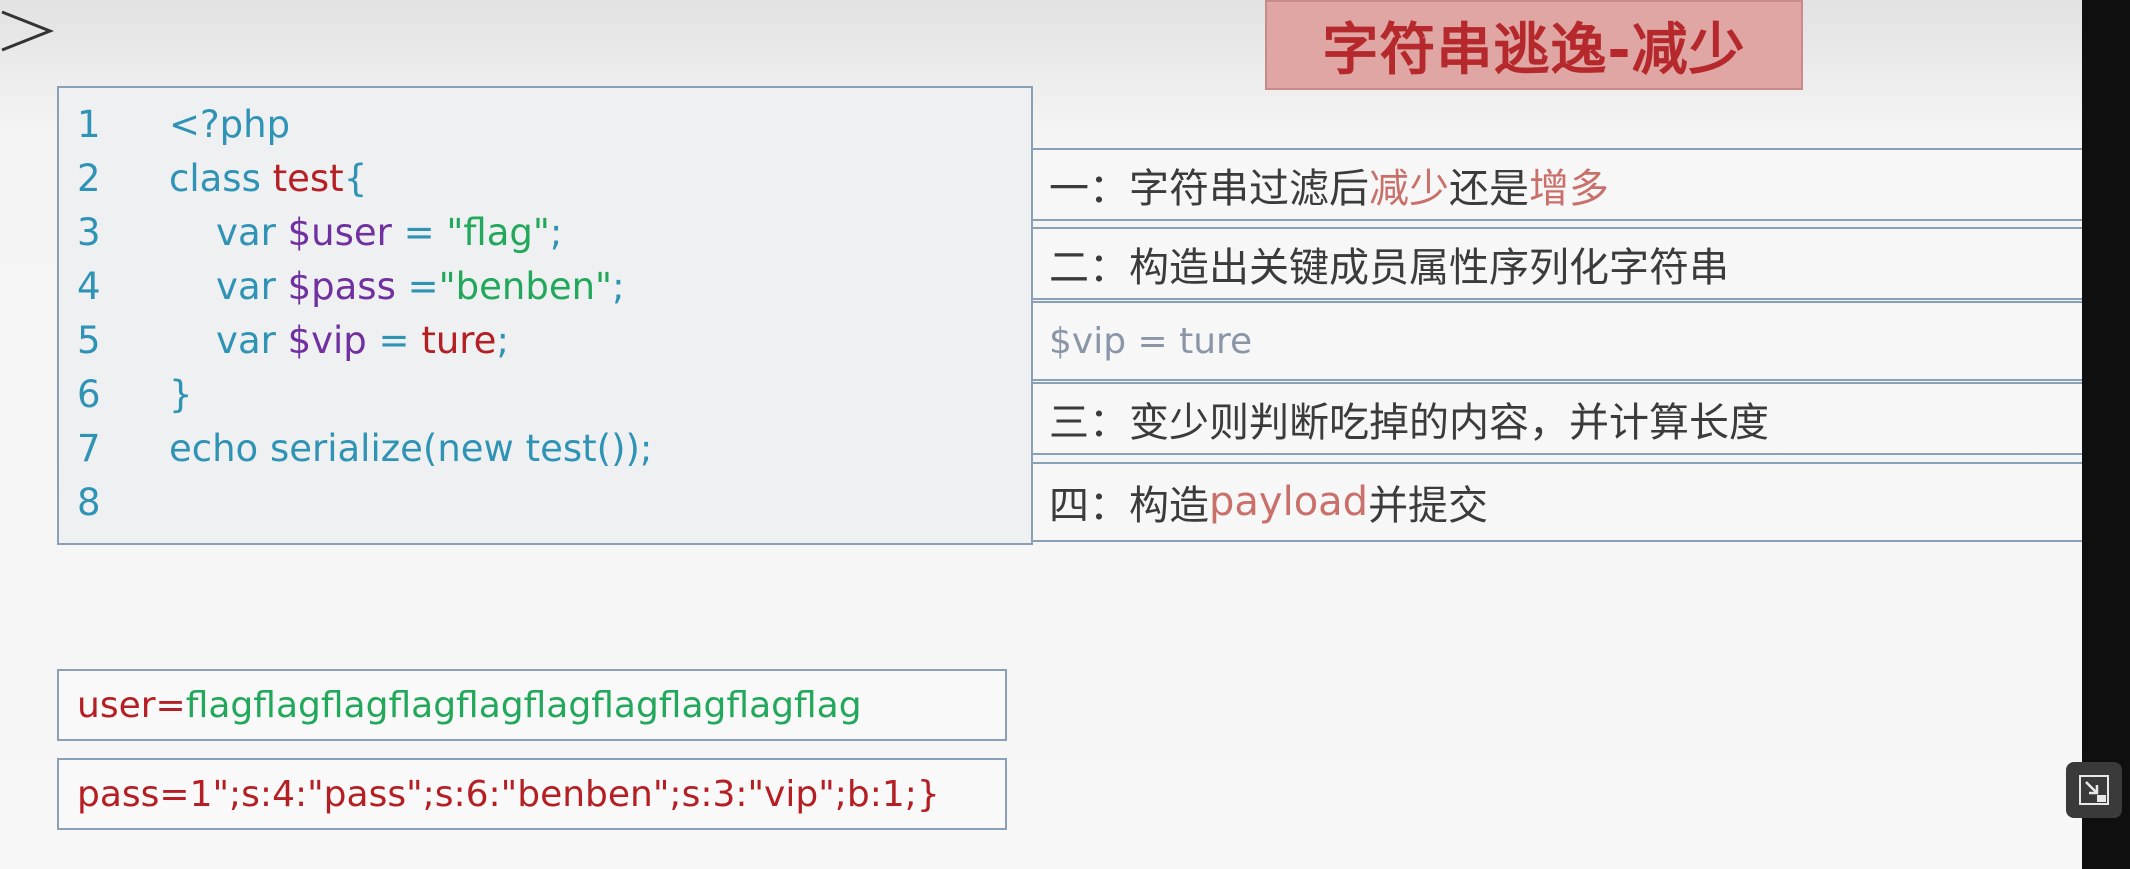 This screenshot has width=2130, height=869. What do you see at coordinates (355, 178) in the screenshot?
I see `code-token: {` at bounding box center [355, 178].